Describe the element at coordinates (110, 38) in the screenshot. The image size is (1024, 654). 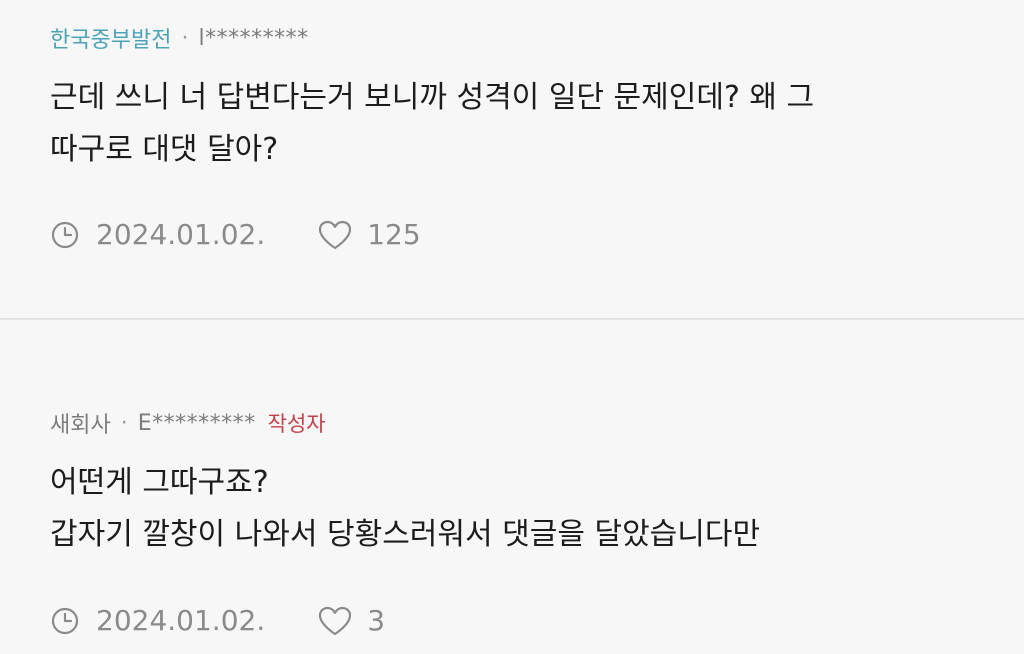
I see `company-name: 한국중부발전` at that location.